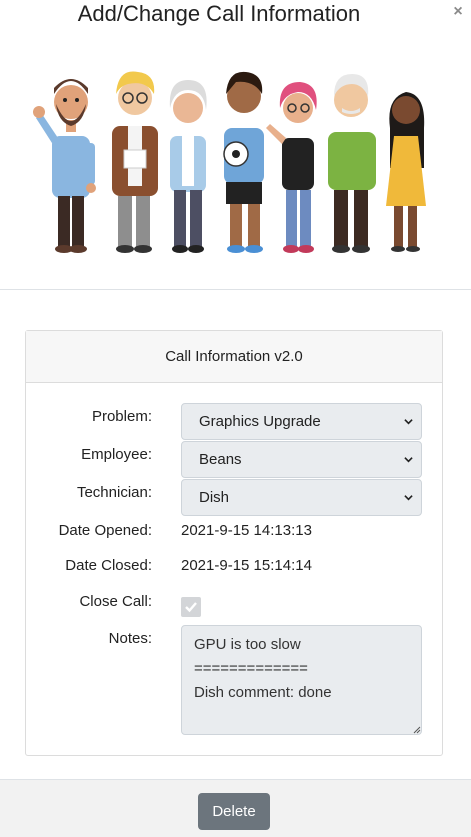 This screenshot has width=471, height=837. Describe the element at coordinates (234, 811) in the screenshot. I see `delete-button: Delete` at that location.